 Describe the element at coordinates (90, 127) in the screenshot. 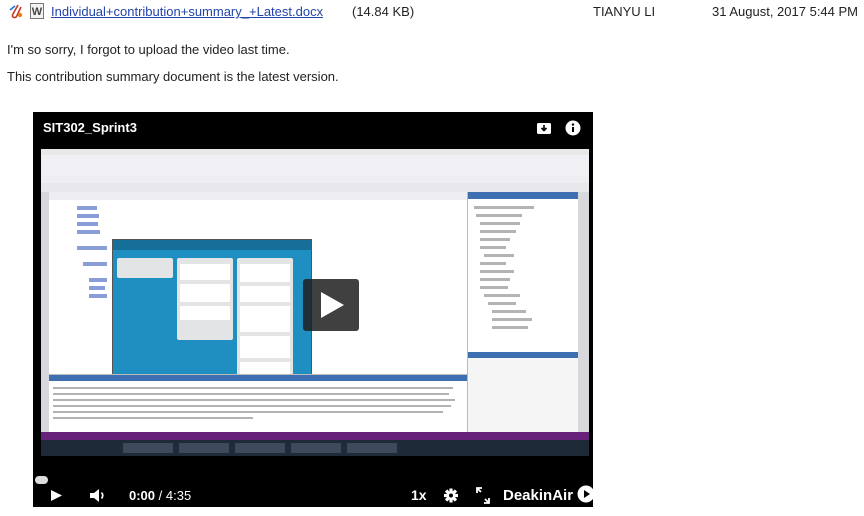

I see `video-title: SIT302_Sprint3` at that location.